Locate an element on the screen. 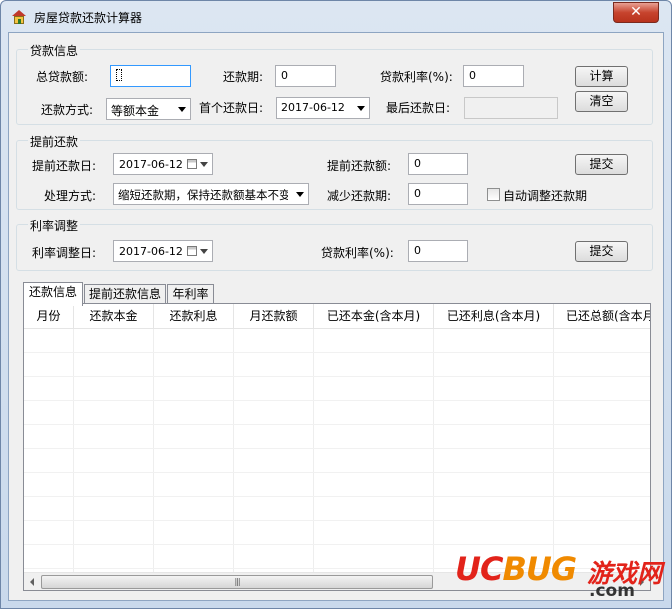  window-title: 房屋贷款还款计算器 is located at coordinates (88, 18).